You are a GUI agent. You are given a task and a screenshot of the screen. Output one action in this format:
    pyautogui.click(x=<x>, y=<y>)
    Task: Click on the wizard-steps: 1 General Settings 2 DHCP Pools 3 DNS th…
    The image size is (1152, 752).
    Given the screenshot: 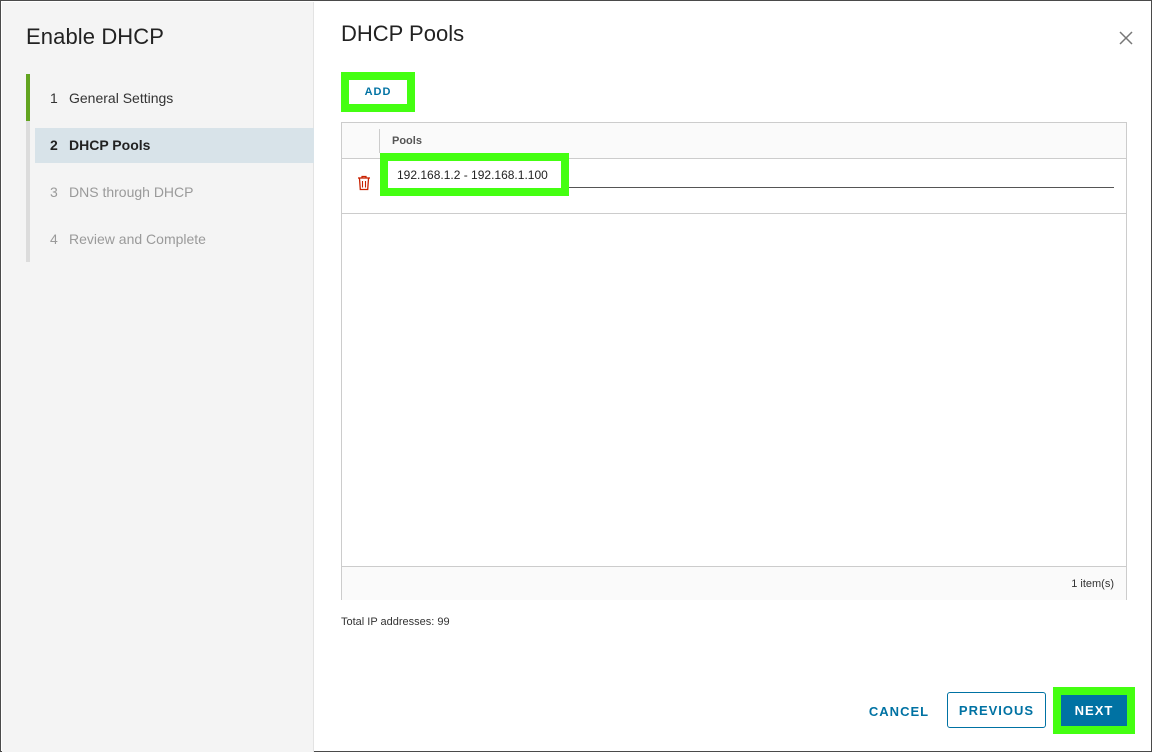 What is the action you would take?
    pyautogui.click(x=170, y=168)
    